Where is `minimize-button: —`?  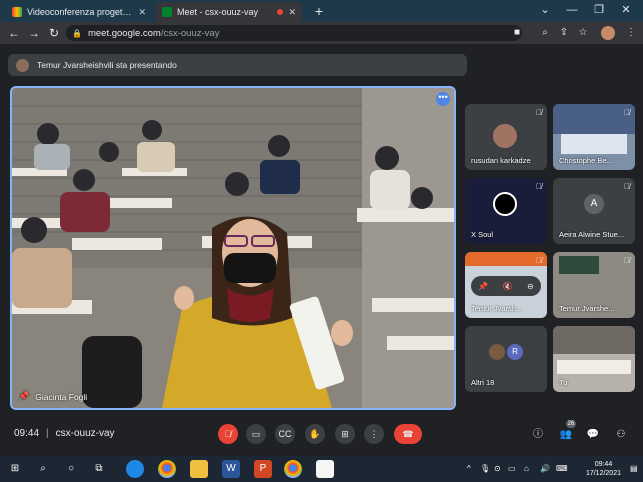
minimize-button: — is located at coordinates (572, 10).